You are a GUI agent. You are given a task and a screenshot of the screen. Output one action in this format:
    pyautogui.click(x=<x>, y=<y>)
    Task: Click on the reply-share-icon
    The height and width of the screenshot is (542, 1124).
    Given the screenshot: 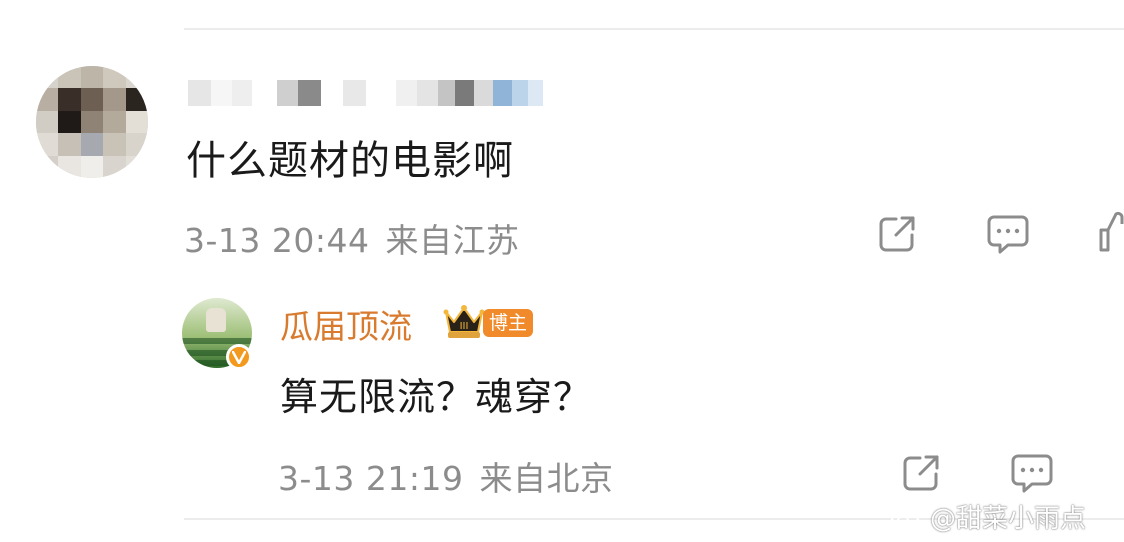 What is the action you would take?
    pyautogui.click(x=921, y=473)
    